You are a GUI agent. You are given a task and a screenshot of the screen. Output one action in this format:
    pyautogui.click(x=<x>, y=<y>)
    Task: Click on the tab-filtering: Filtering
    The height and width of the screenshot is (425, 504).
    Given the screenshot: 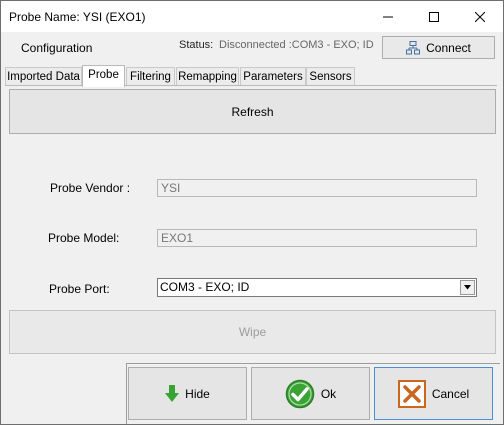 What is the action you would take?
    pyautogui.click(x=150, y=76)
    